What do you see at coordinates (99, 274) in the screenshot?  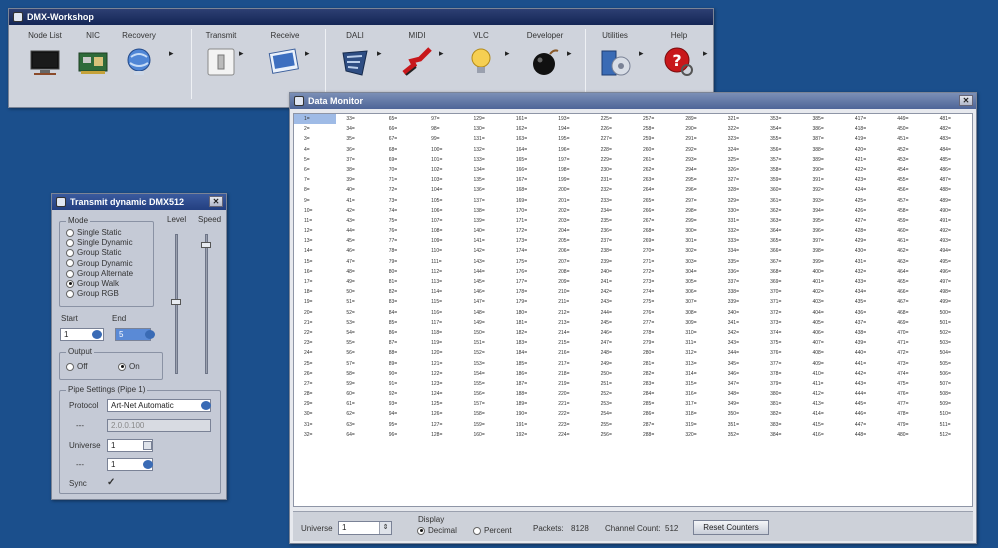 I see `mode-radio-item: Group Alternate` at bounding box center [99, 274].